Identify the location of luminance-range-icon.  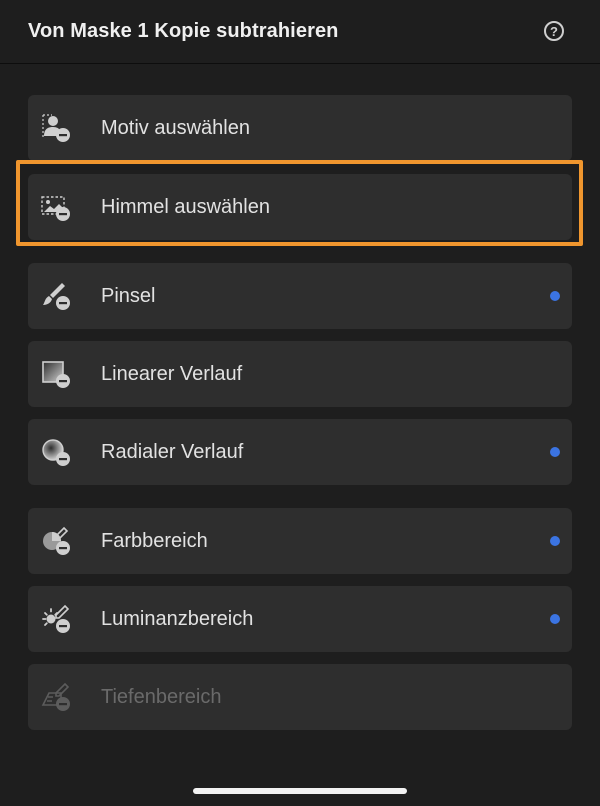
(56, 619).